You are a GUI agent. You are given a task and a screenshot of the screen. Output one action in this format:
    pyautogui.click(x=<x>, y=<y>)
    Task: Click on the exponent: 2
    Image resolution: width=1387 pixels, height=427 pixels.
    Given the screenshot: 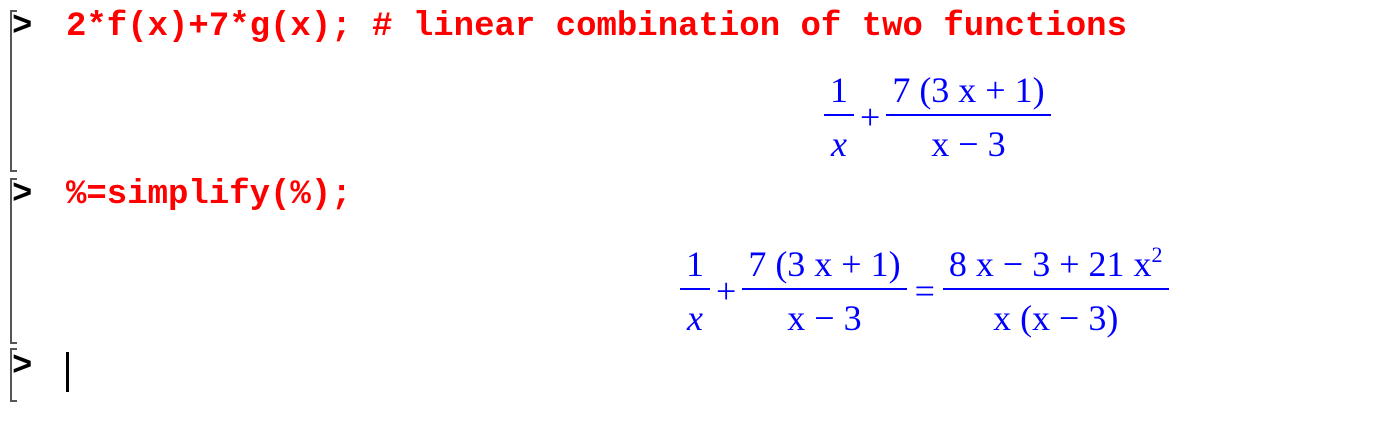 What is the action you would take?
    pyautogui.click(x=1157, y=254)
    